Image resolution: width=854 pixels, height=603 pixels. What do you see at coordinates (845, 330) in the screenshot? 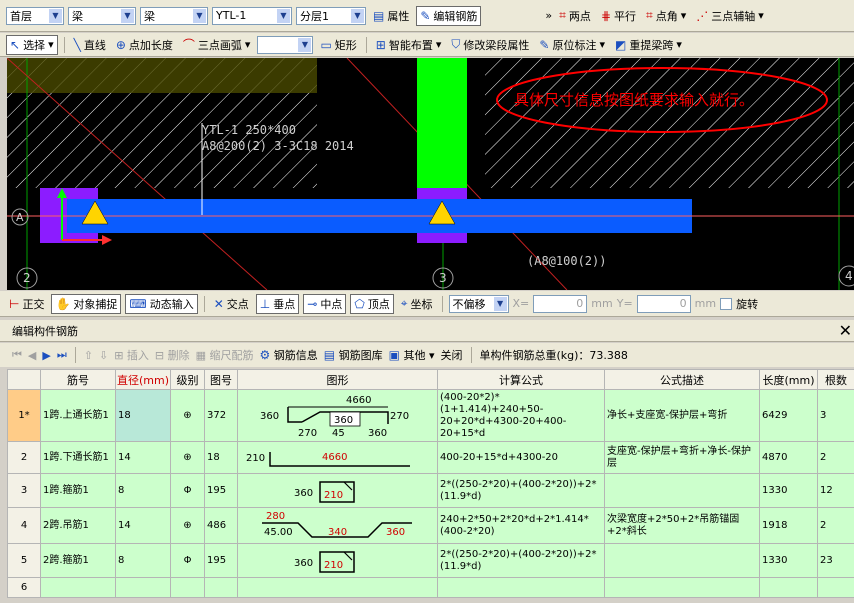
I see `close-icon: ✕` at bounding box center [845, 330].